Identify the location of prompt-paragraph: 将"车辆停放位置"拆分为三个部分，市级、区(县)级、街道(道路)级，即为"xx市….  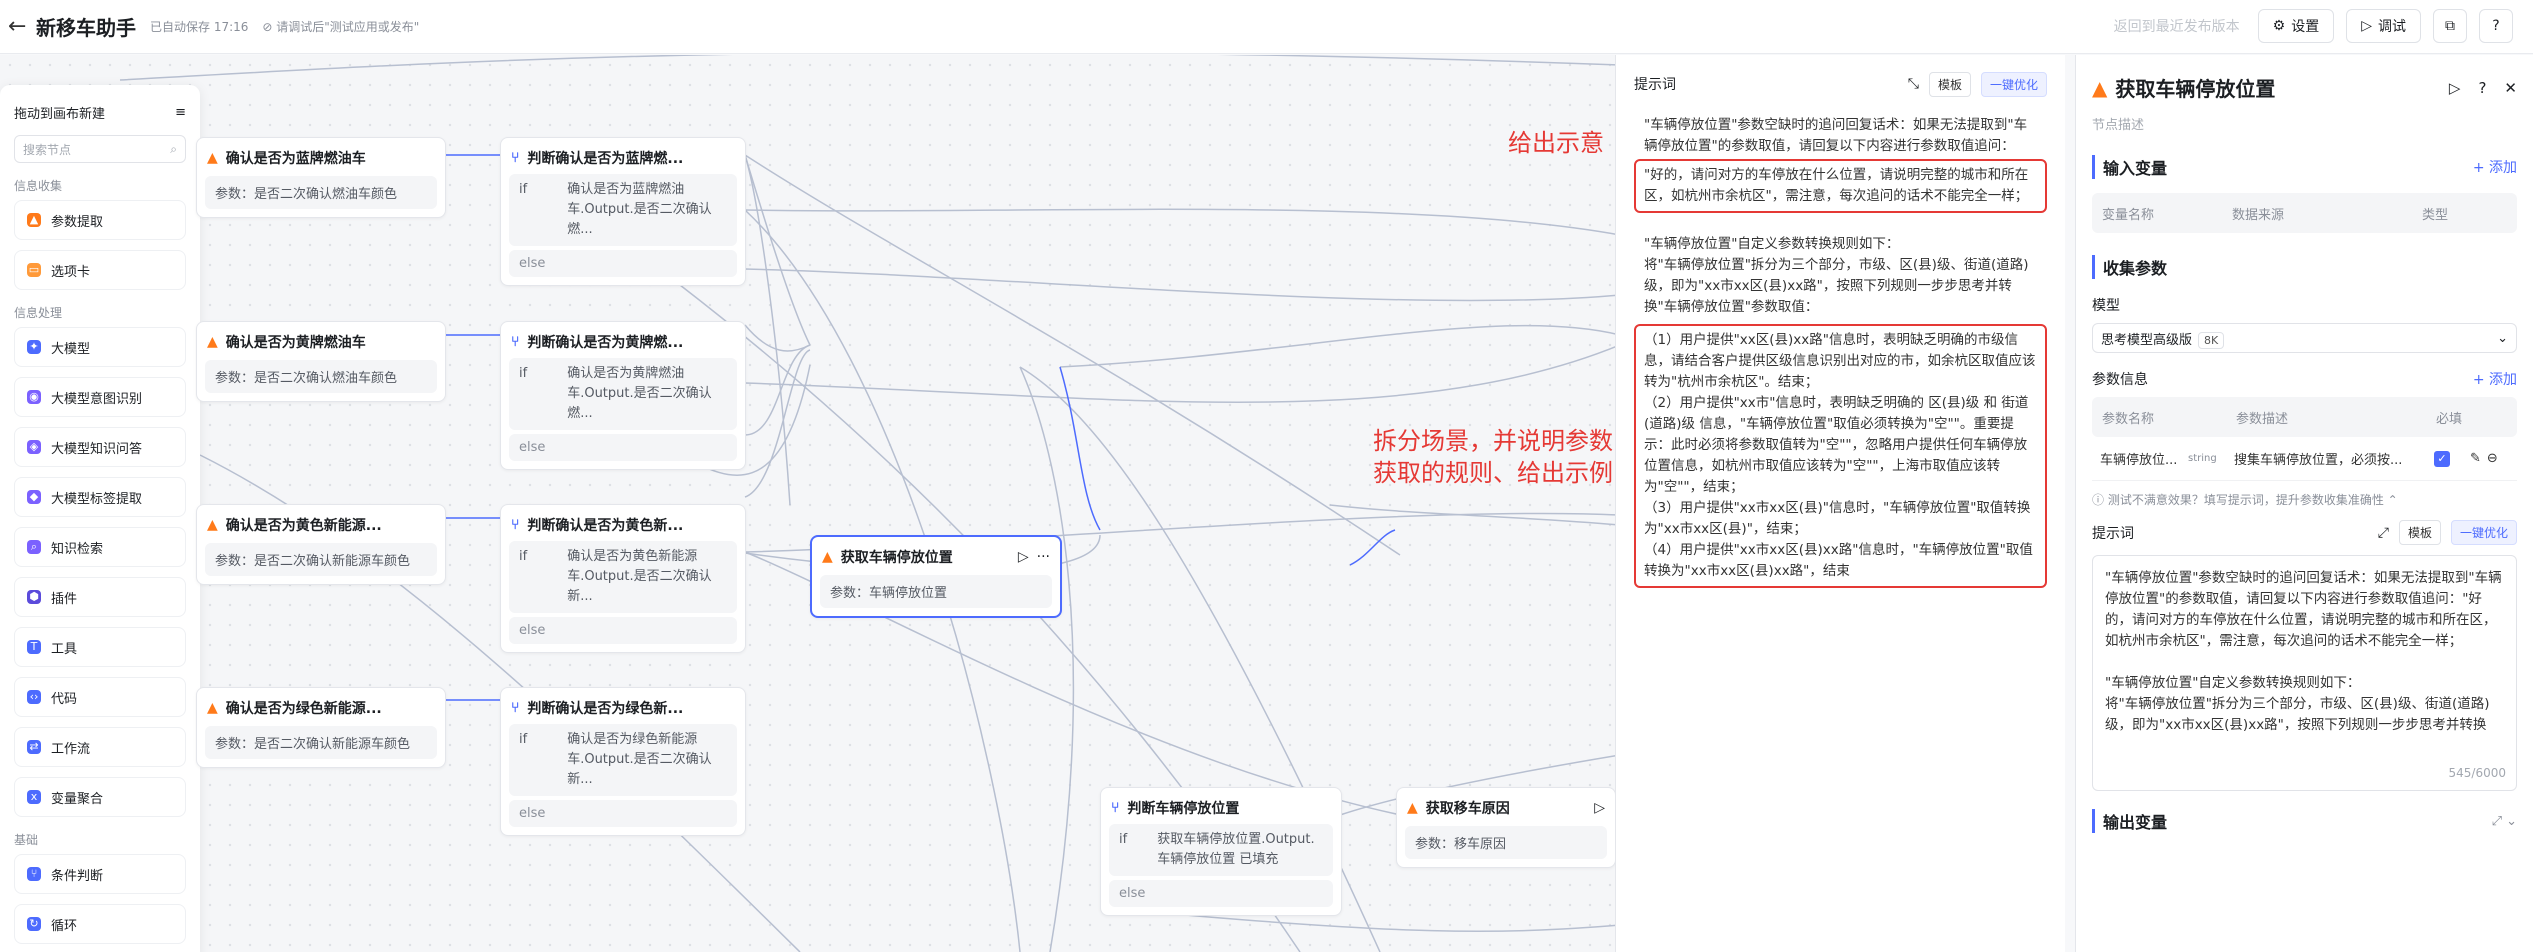
(1836, 286).